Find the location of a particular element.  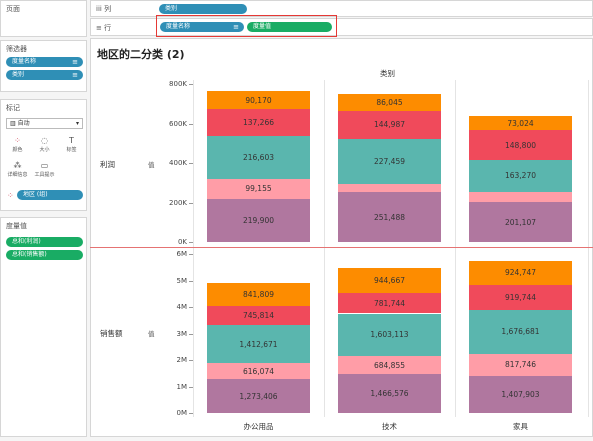

data-label: 616,074 is located at coordinates (258, 371).